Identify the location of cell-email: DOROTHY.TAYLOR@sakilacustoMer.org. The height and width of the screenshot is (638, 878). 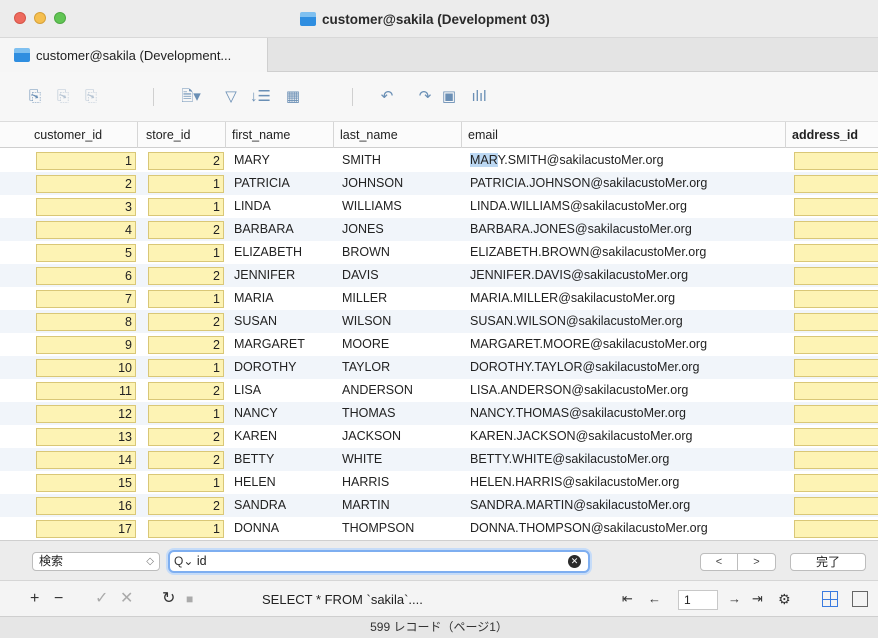
(625, 367).